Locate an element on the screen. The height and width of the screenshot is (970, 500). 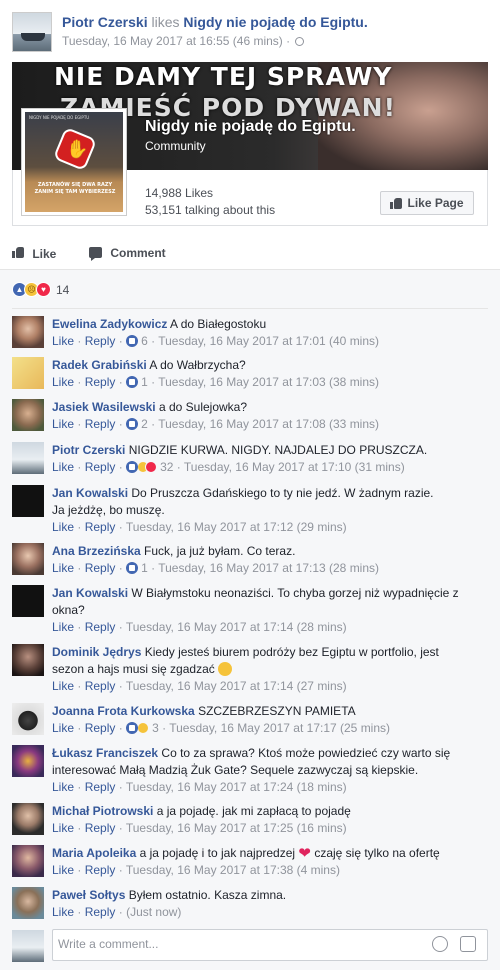
commenter-name: Paweł Sołtys is located at coordinates (88, 895).